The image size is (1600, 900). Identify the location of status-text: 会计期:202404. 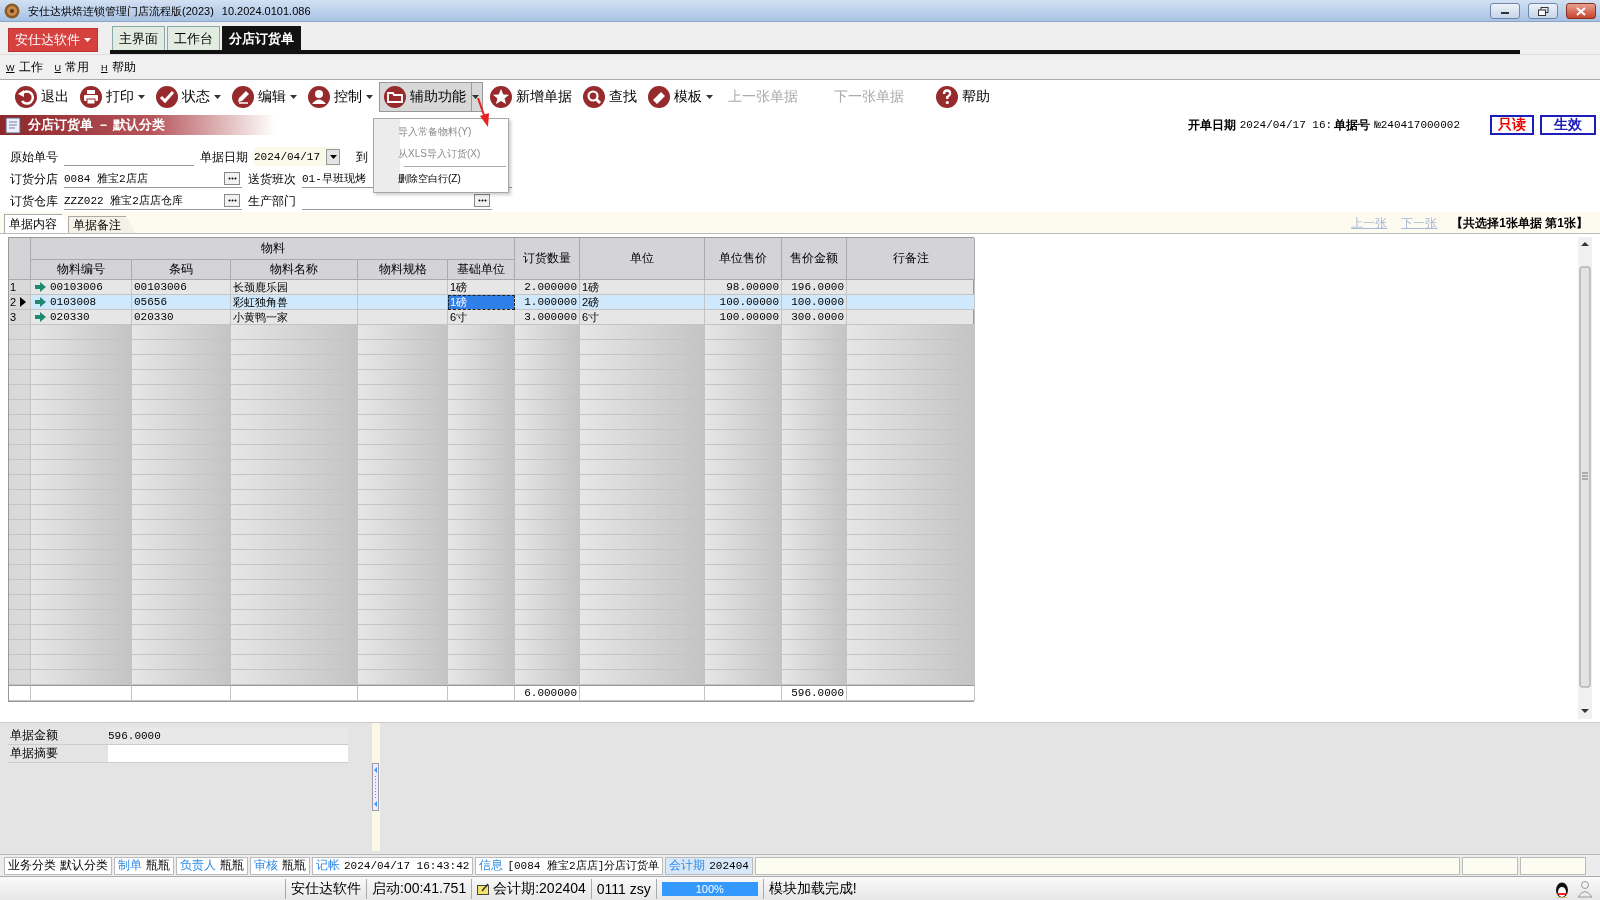
(539, 888).